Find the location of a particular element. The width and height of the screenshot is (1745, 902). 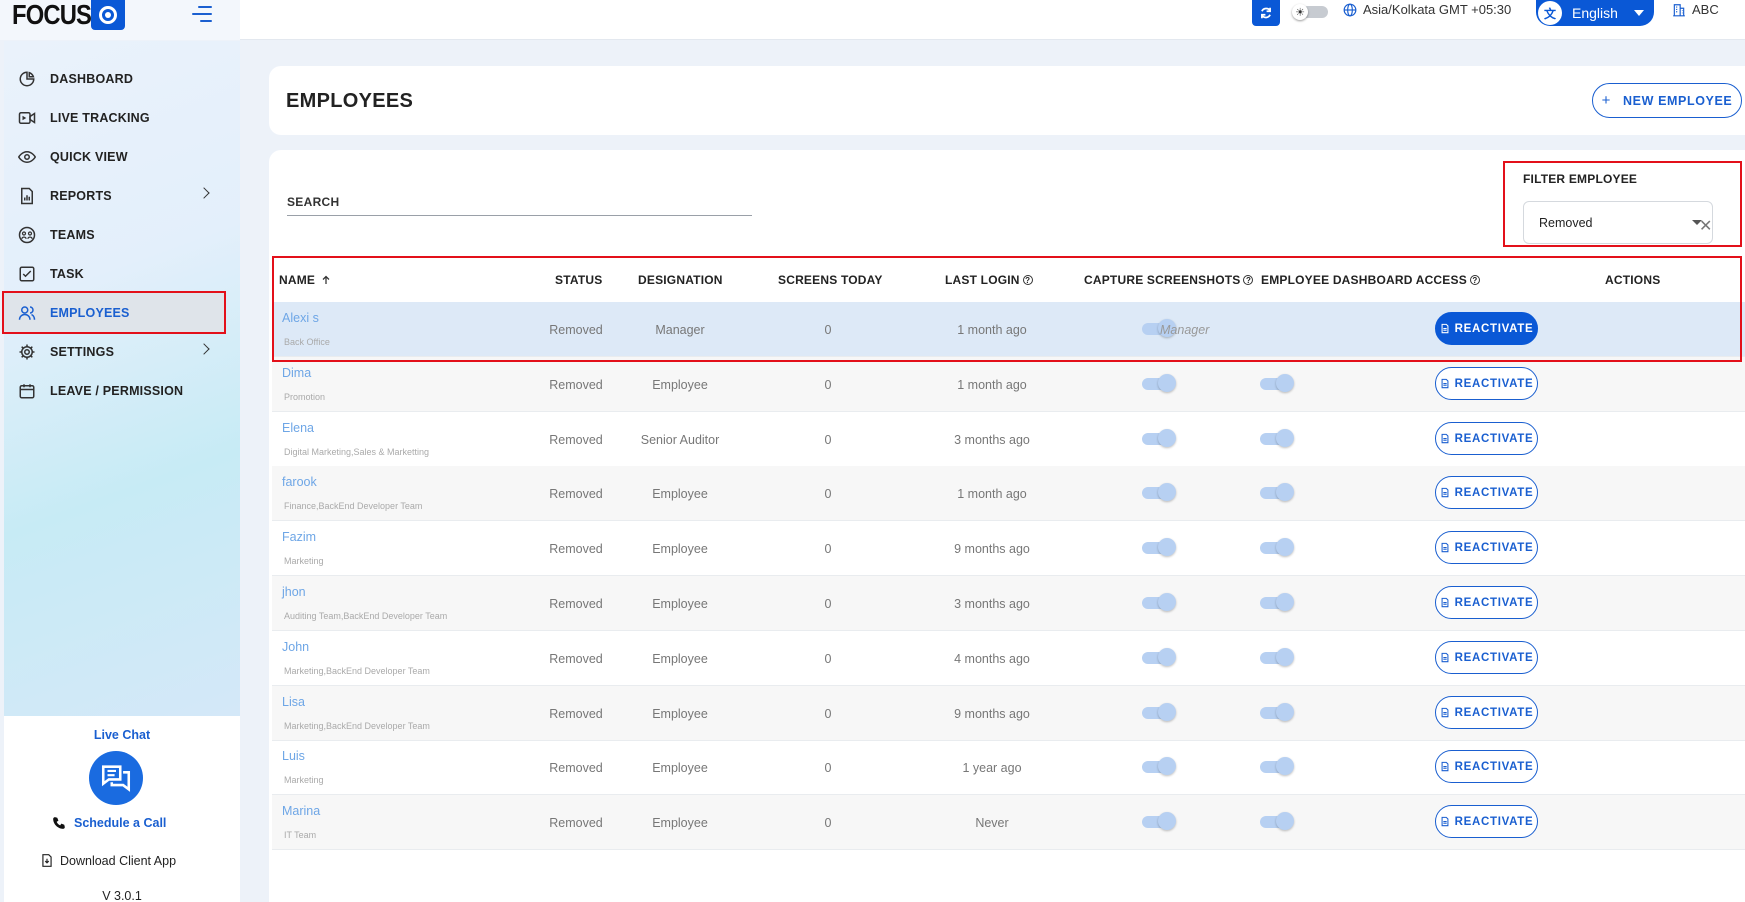

refresh-icon is located at coordinates (1266, 13).